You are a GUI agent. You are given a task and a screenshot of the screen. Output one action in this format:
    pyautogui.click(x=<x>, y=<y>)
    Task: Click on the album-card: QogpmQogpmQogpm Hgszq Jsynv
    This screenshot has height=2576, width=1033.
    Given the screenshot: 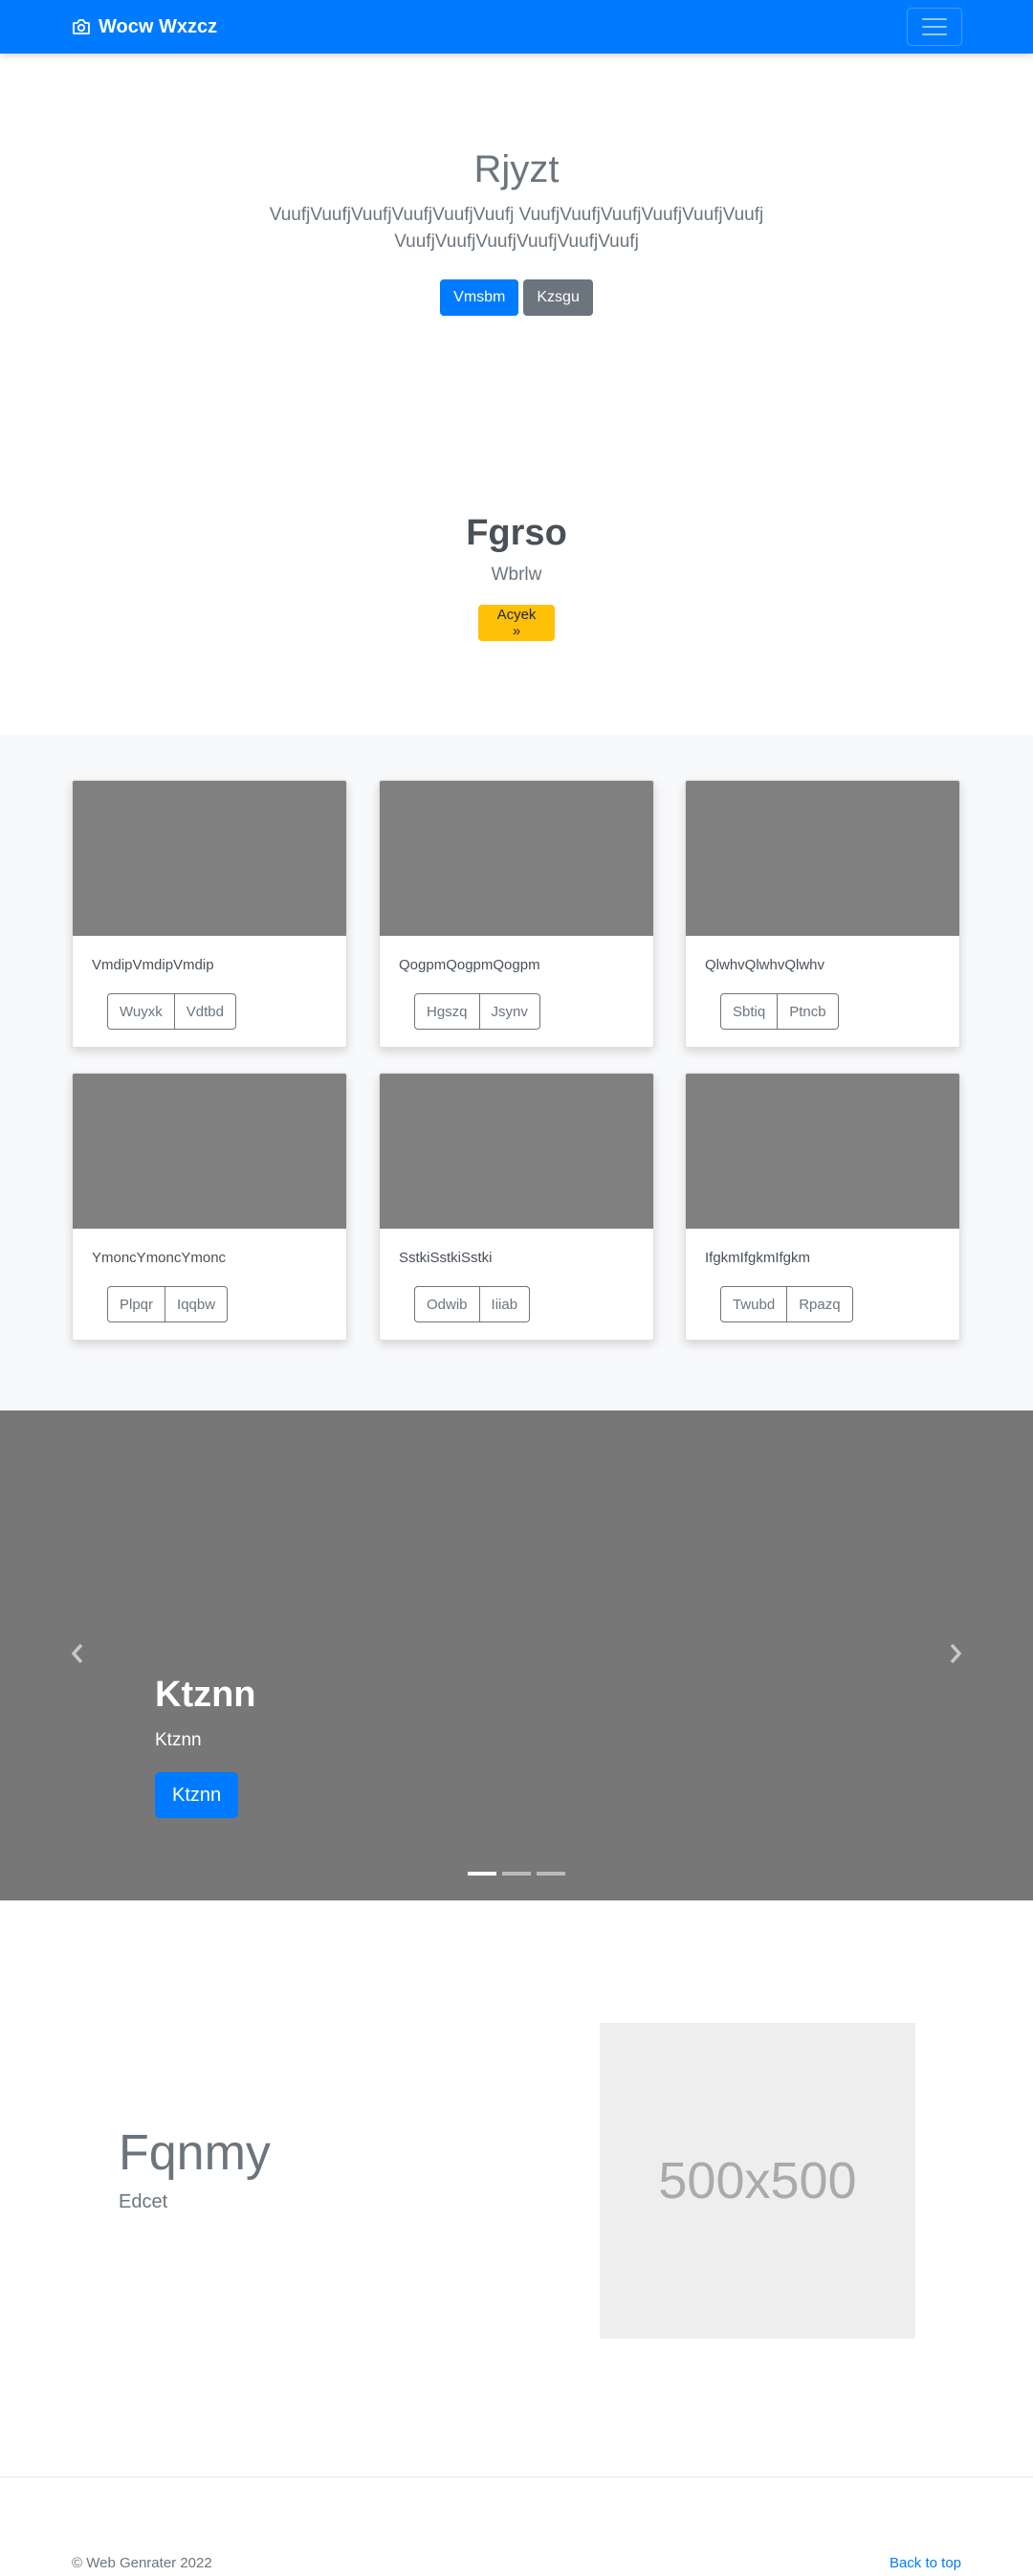 What is the action you would take?
    pyautogui.click(x=516, y=914)
    